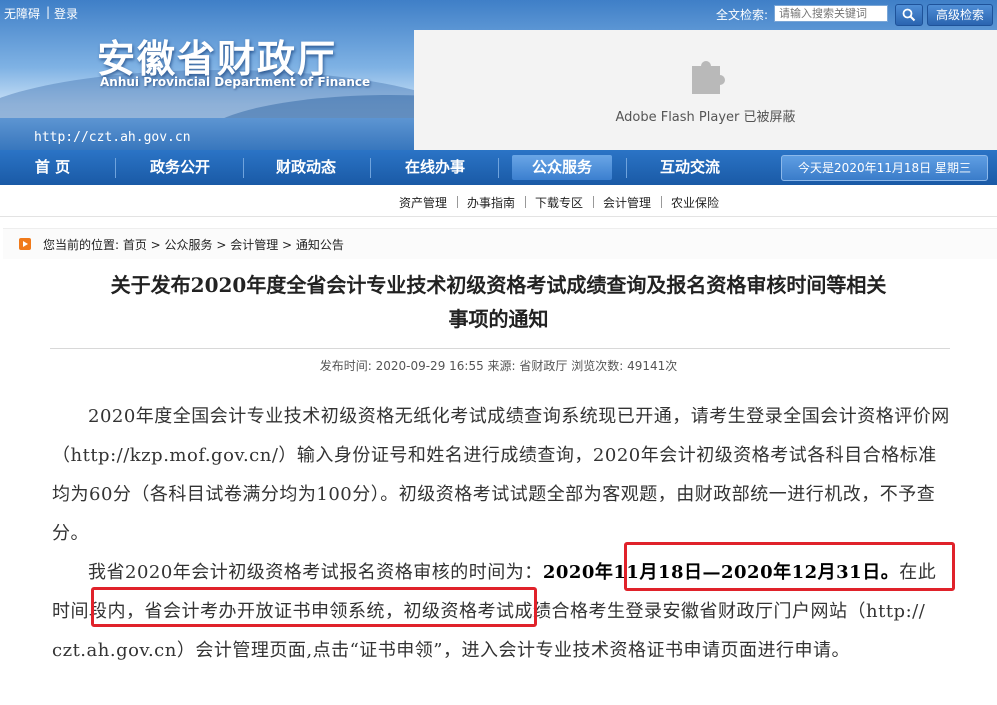  Describe the element at coordinates (695, 202) in the screenshot. I see `subnav-agricultural-insurance: 农业保险` at that location.